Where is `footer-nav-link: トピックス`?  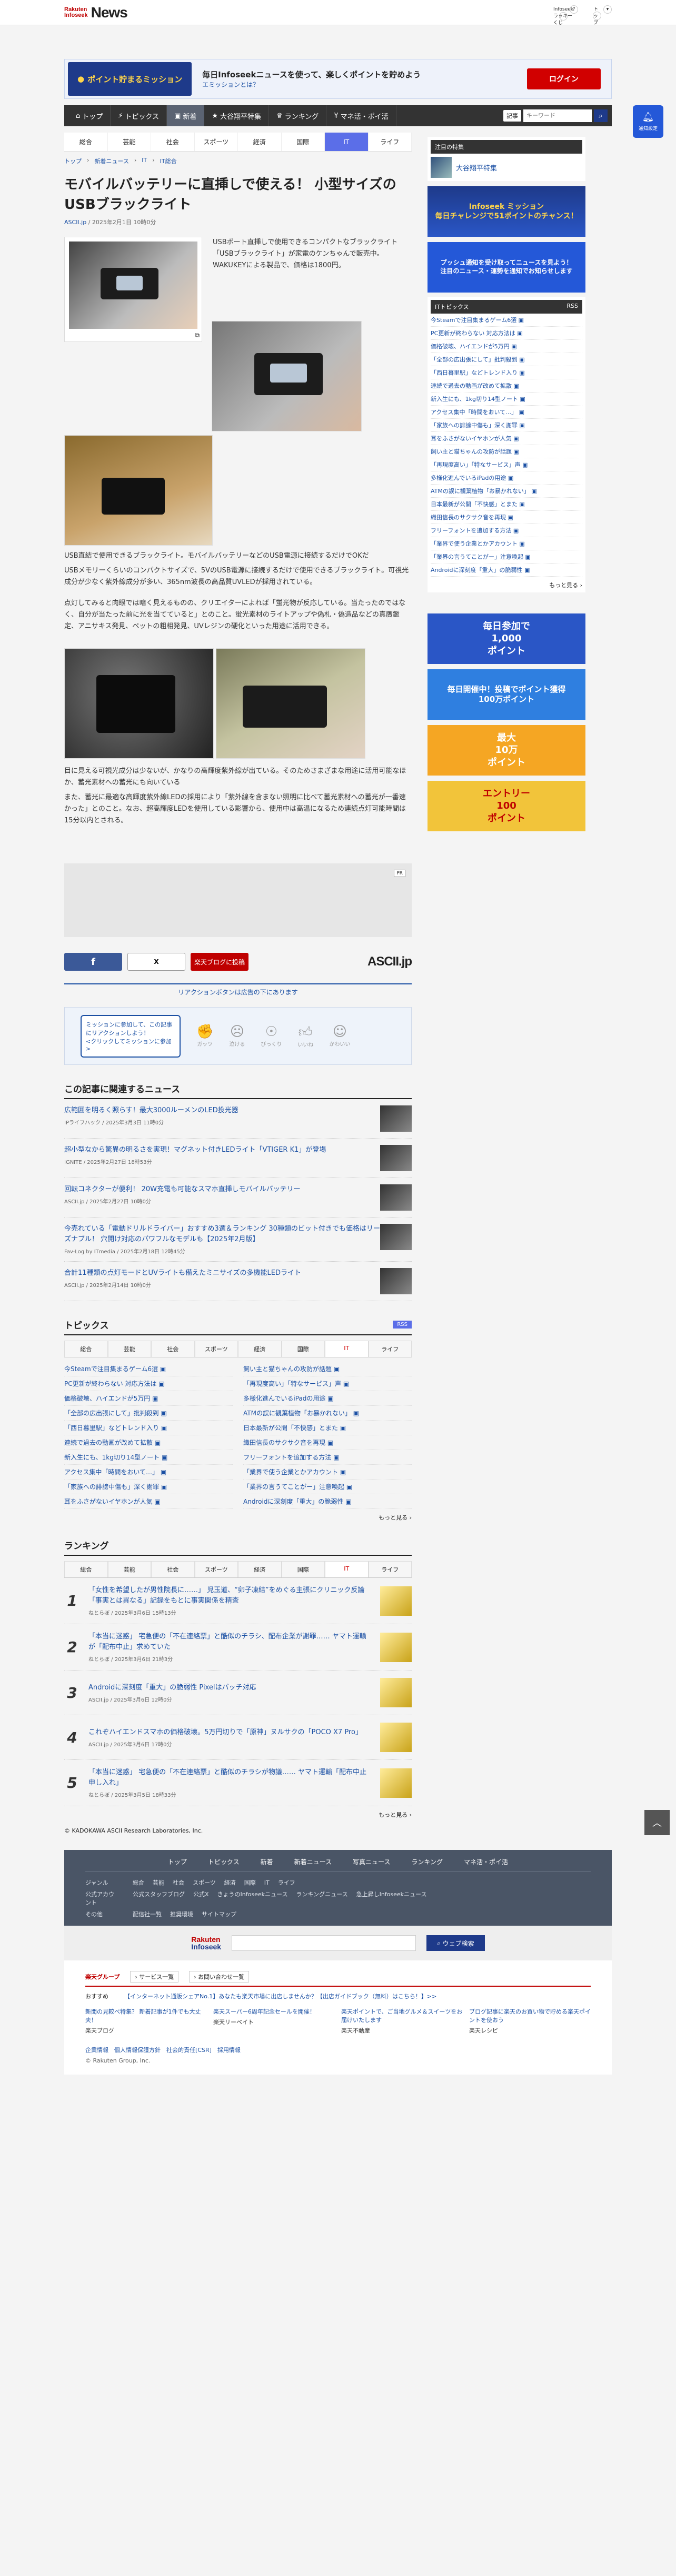 footer-nav-link: トピックス is located at coordinates (224, 1862).